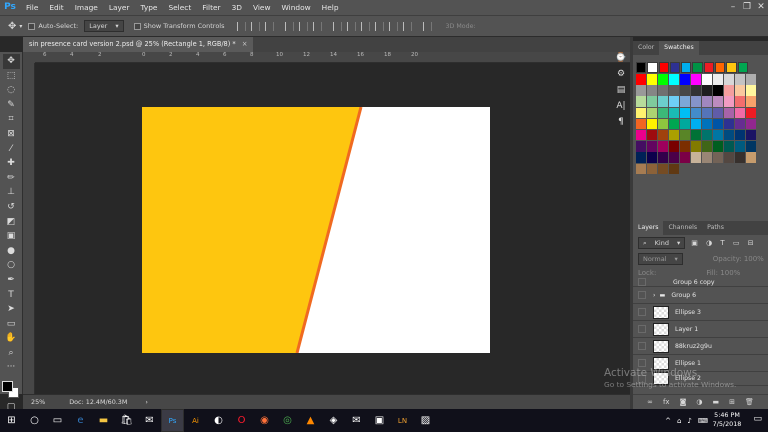 The height and width of the screenshot is (432, 768). I want to click on keyboard-icon: ⌨, so click(703, 421).